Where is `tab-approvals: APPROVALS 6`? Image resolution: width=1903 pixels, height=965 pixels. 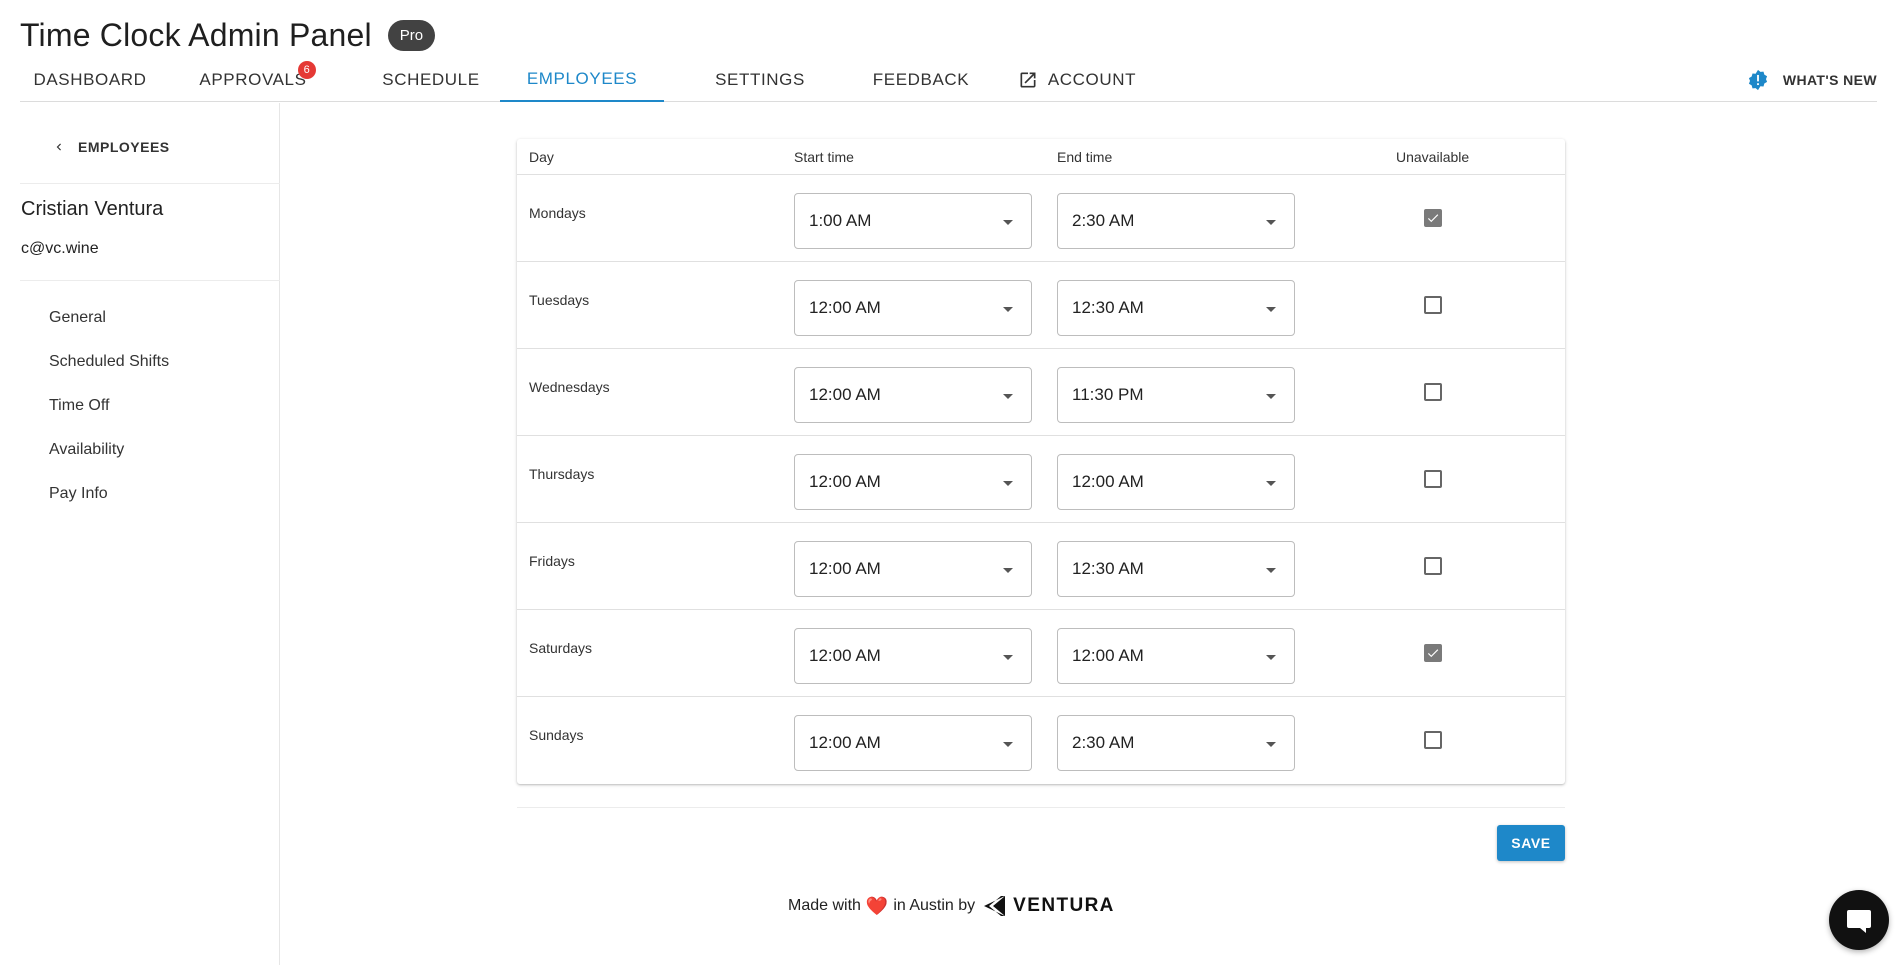
tab-approvals: APPROVALS 6 is located at coordinates (253, 80).